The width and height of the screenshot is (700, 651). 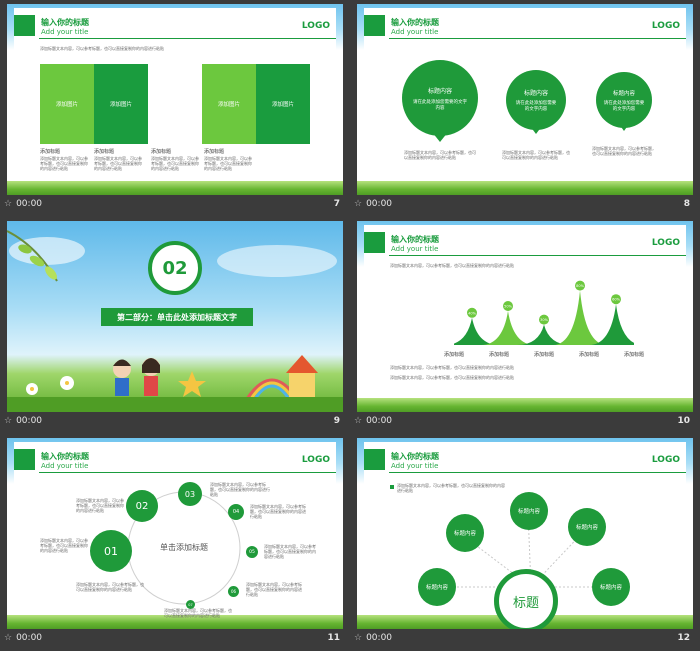 What do you see at coordinates (336, 421) in the screenshot?
I see `slide-number: 9` at bounding box center [336, 421].